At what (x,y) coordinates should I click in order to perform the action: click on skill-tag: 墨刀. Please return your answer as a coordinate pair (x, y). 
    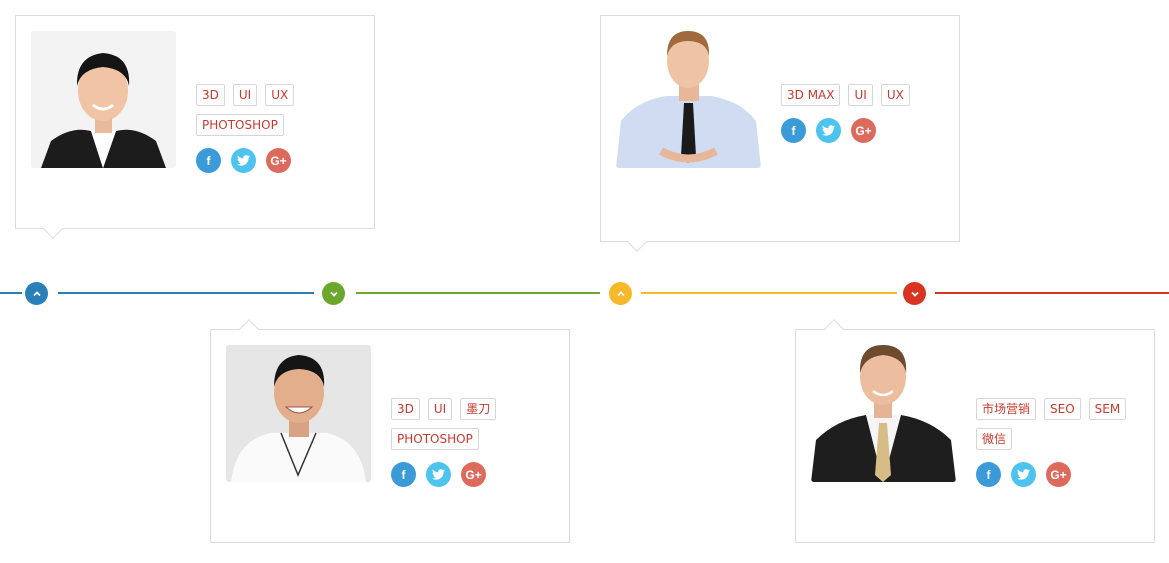
    Looking at the image, I should click on (478, 409).